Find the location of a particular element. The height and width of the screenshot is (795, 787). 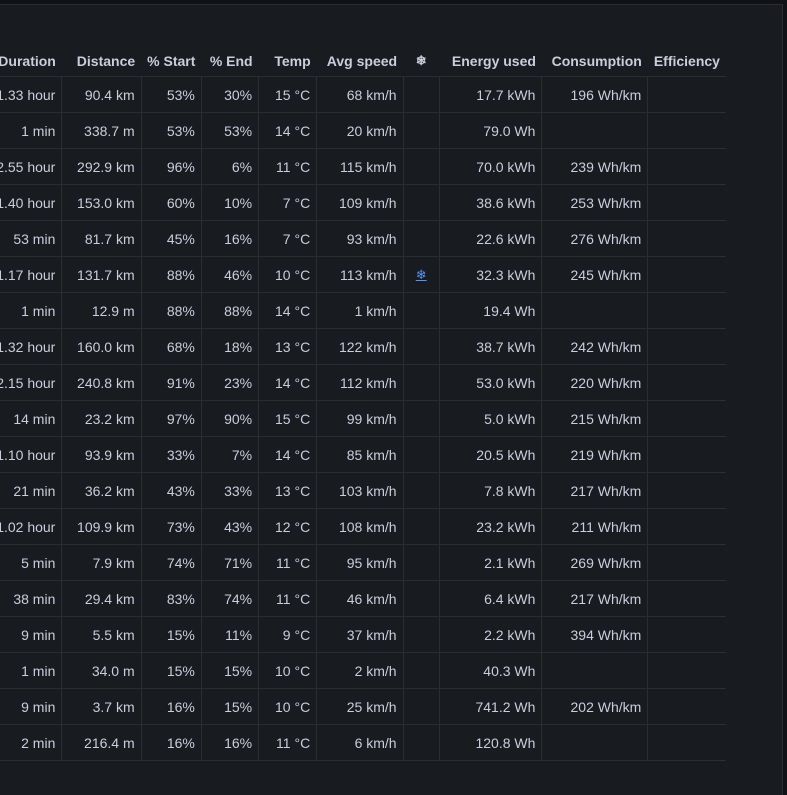

cell-duration: 1.32 hour is located at coordinates (31, 346).